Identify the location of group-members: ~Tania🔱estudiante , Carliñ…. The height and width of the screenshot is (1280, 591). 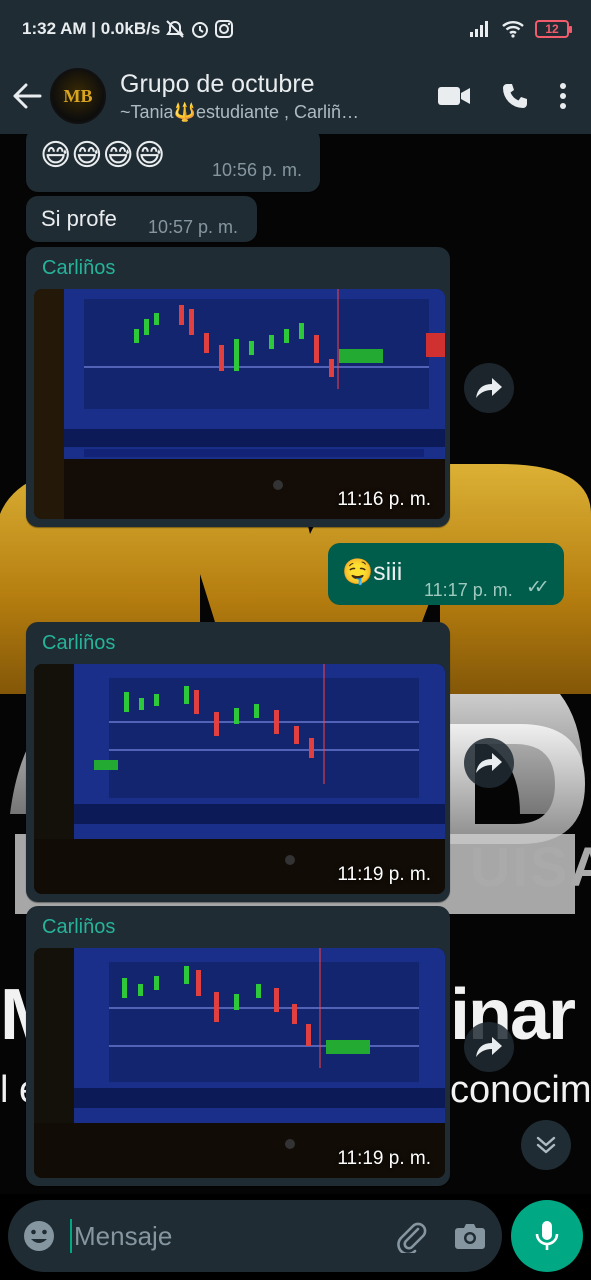
(240, 111).